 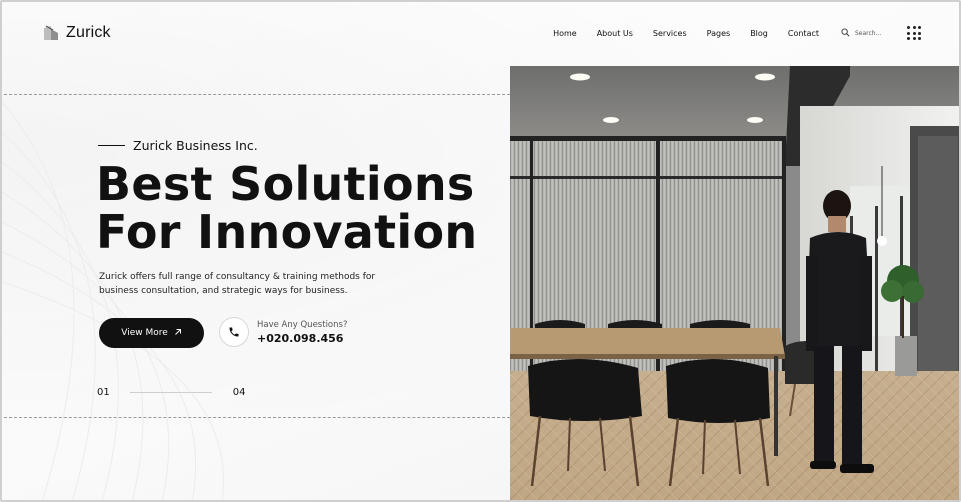 I want to click on headline-line-2: For Innovation, so click(x=287, y=232).